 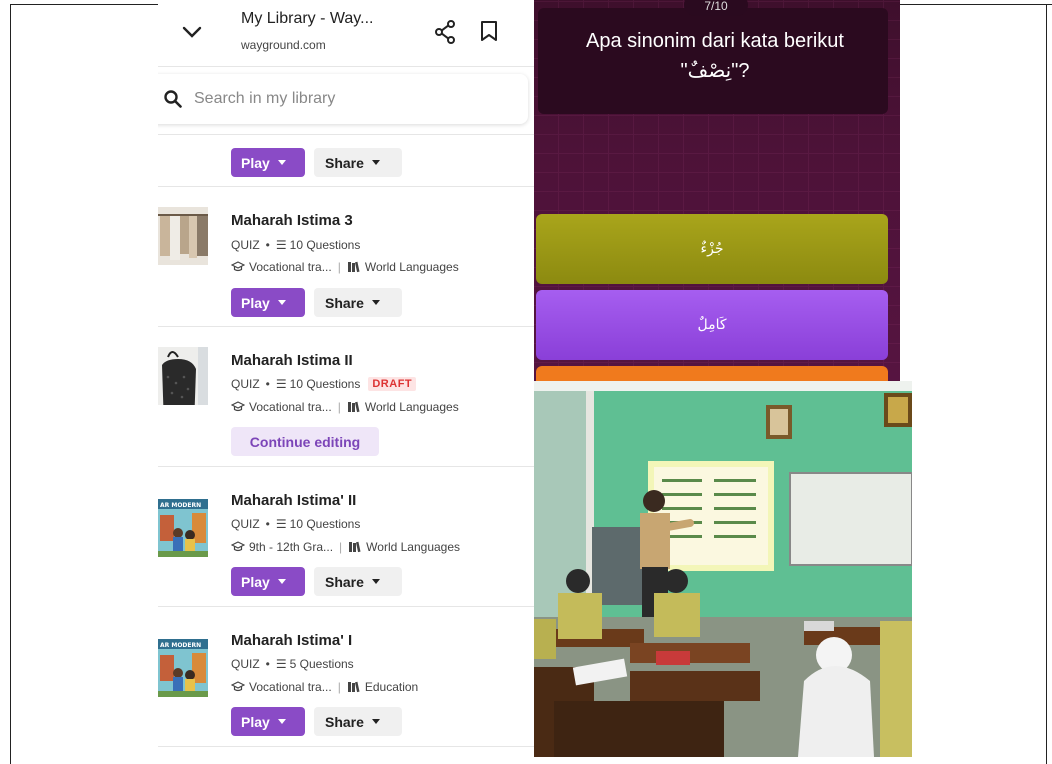 I want to click on chevron-down-icon, so click(x=192, y=32).